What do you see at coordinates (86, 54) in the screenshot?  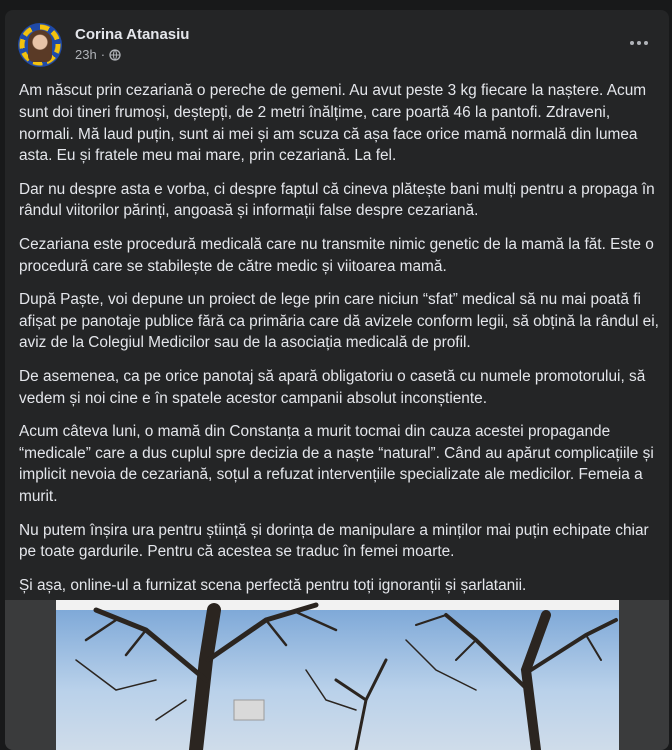 I see `post-time: 23h` at bounding box center [86, 54].